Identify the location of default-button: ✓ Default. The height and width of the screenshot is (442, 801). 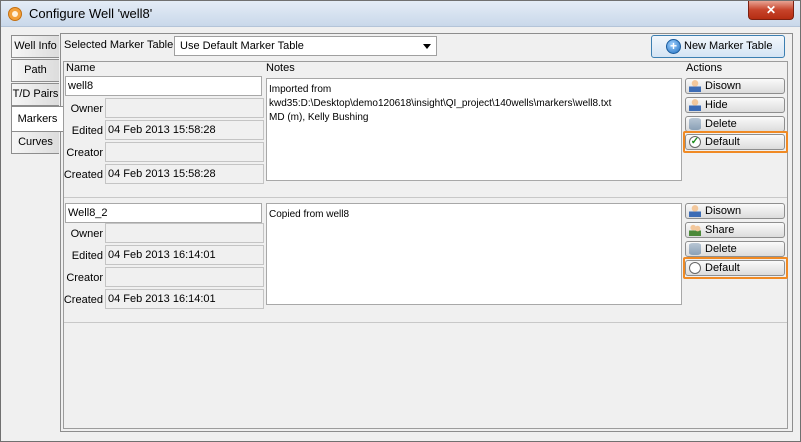
(735, 142).